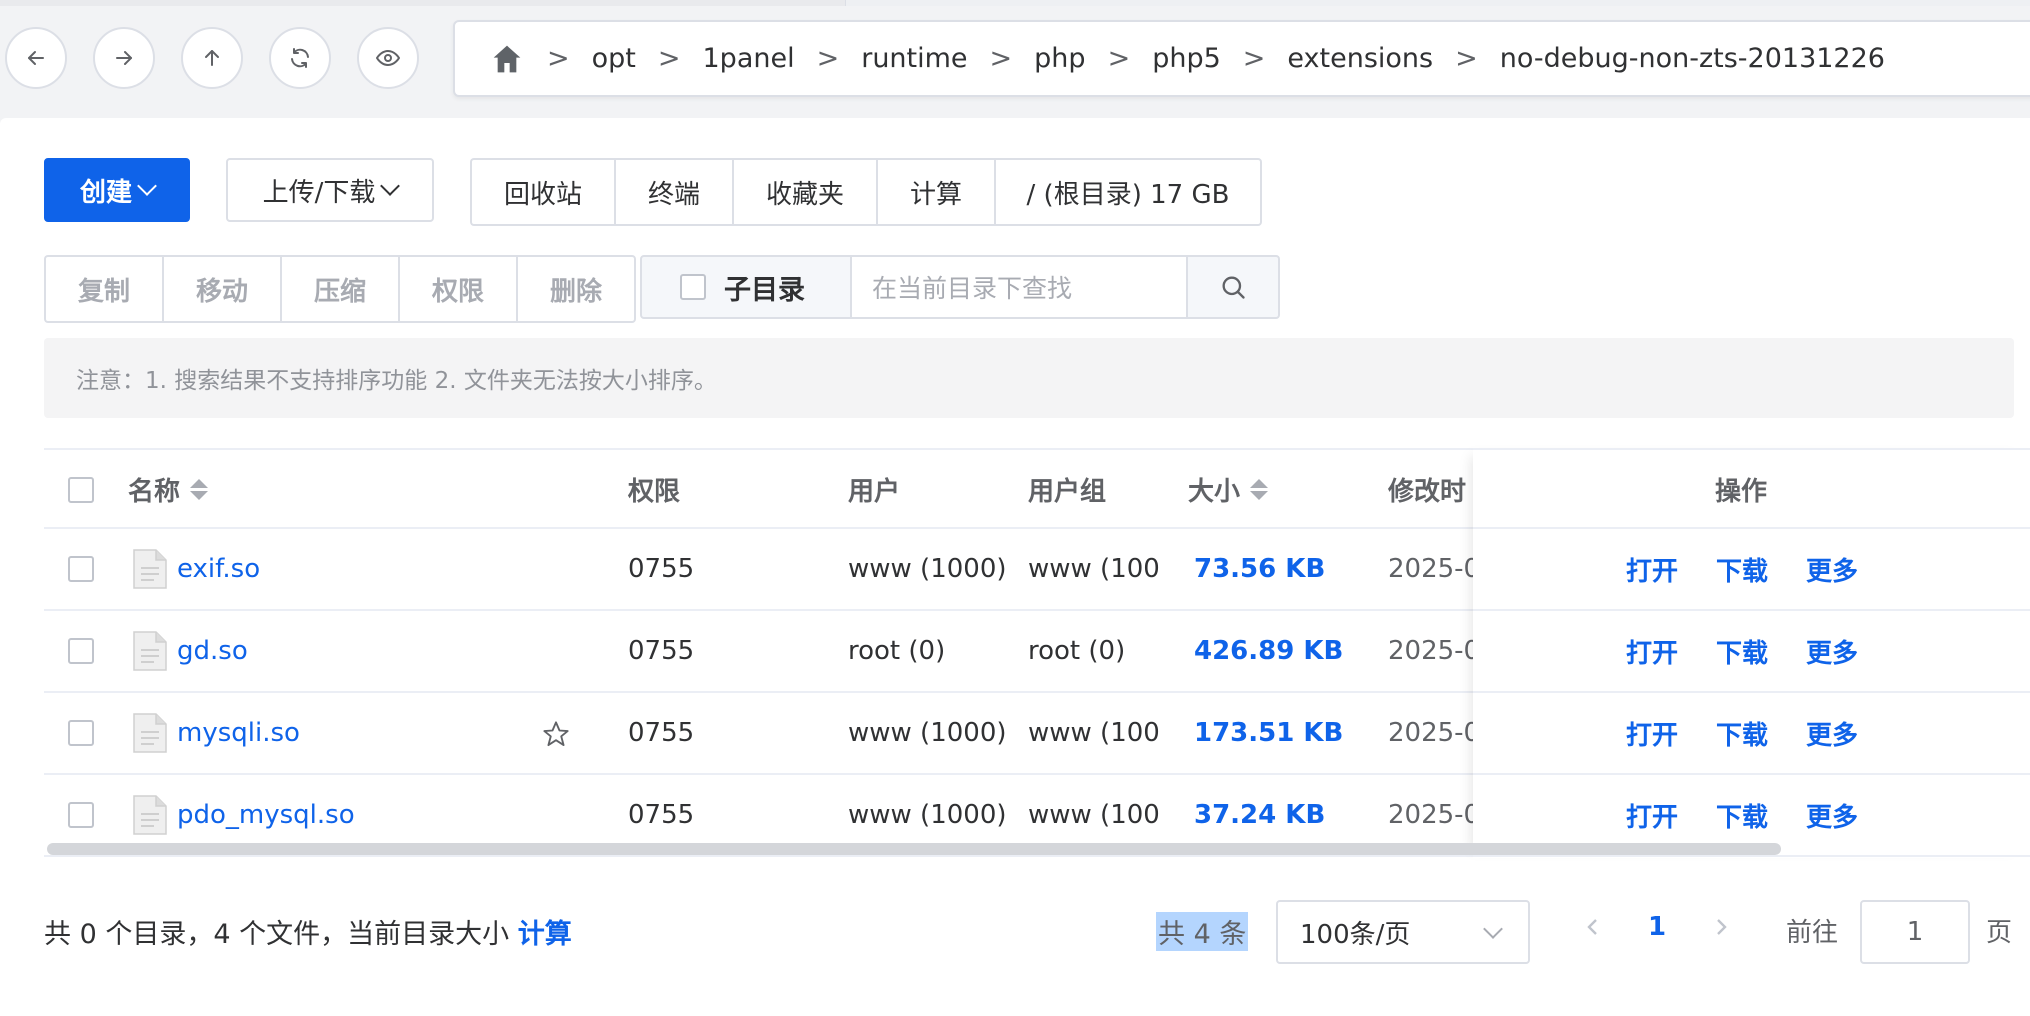  I want to click on create-button: 创建, so click(117, 190).